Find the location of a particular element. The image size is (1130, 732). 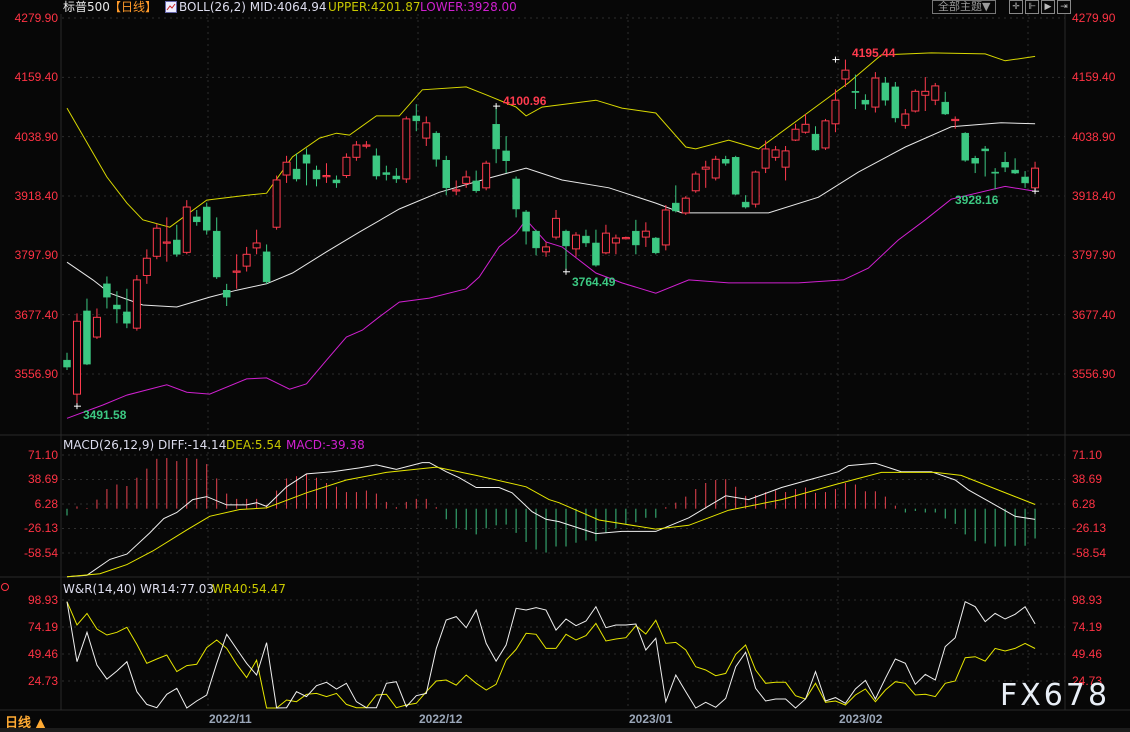

macd-dea-line is located at coordinates (551, 522).